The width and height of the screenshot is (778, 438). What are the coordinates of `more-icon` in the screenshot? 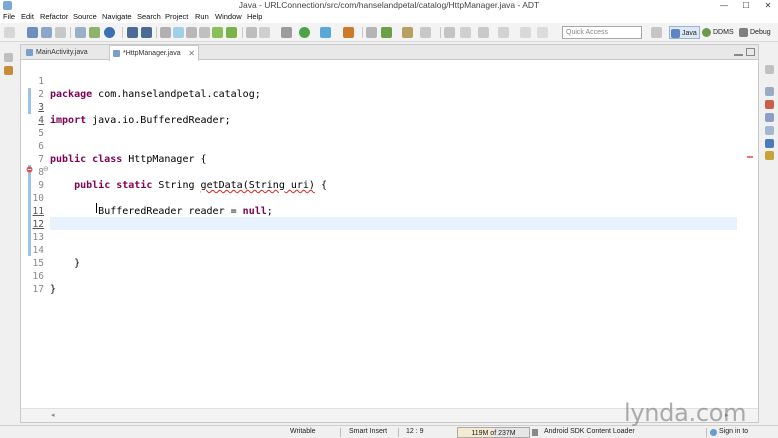 It's located at (542, 32).